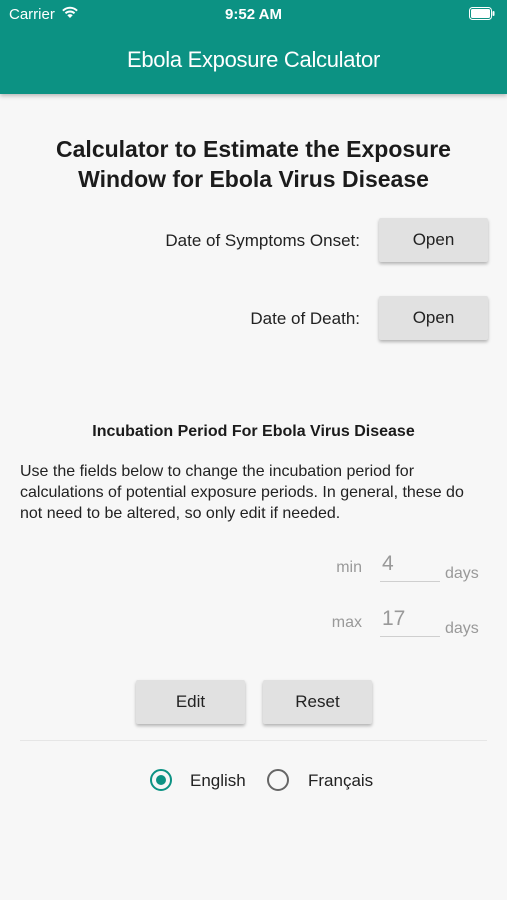 This screenshot has height=900, width=507. Describe the element at coordinates (462, 573) in the screenshot. I see `min-unit: days` at that location.